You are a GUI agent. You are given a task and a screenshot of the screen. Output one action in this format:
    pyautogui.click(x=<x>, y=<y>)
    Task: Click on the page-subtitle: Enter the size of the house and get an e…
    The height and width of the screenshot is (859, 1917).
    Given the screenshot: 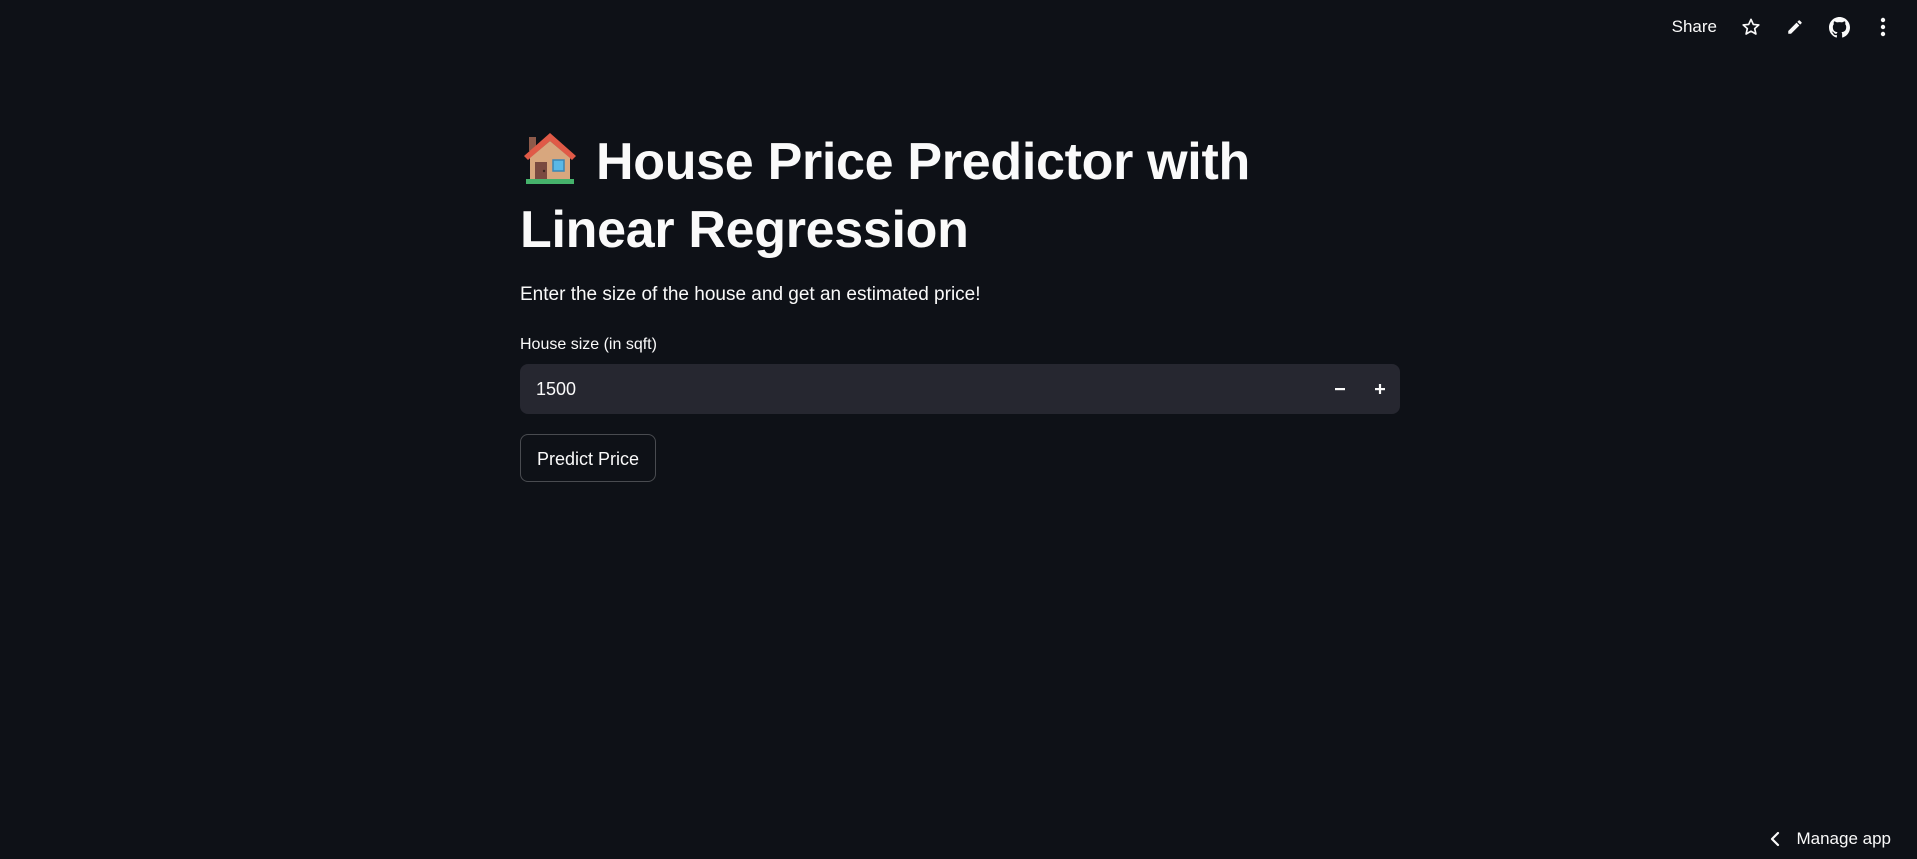 What is the action you would take?
    pyautogui.click(x=750, y=294)
    